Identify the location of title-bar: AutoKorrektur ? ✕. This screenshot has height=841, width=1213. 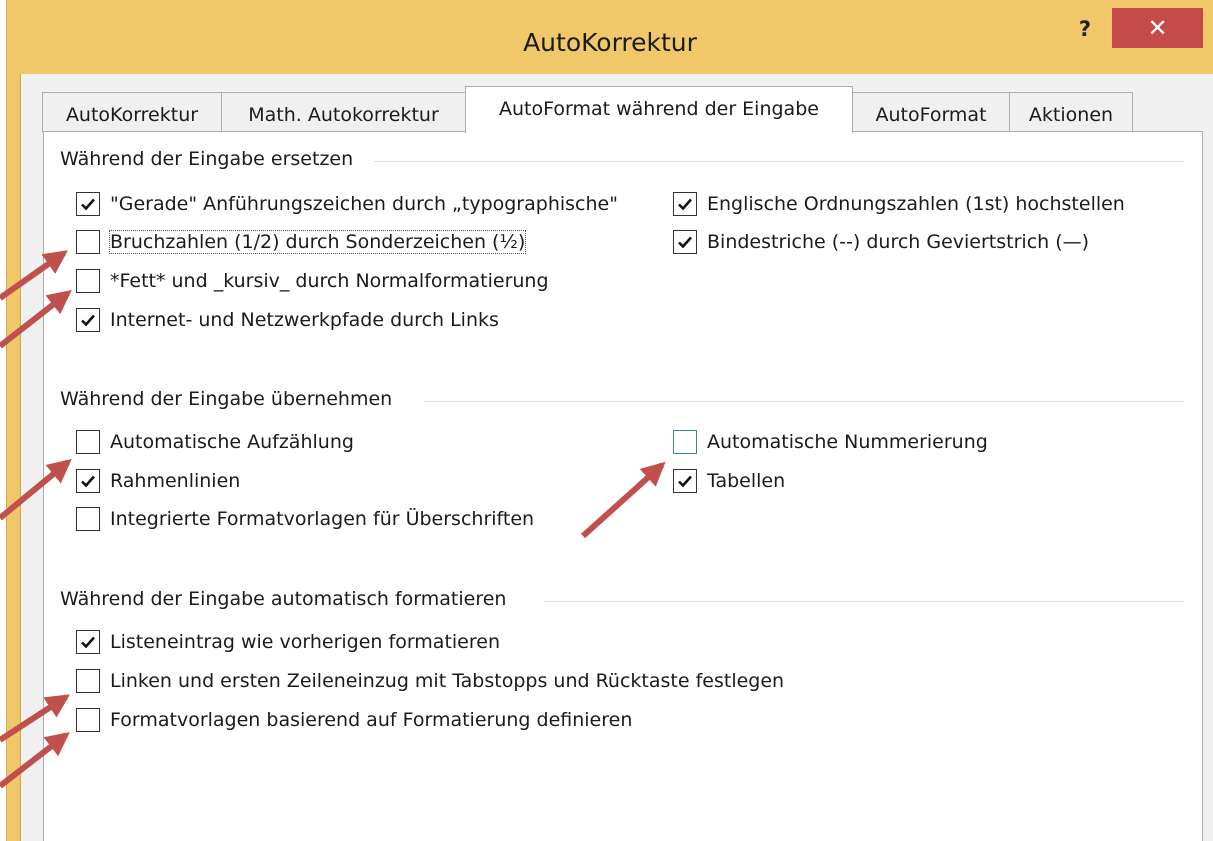
(610, 37).